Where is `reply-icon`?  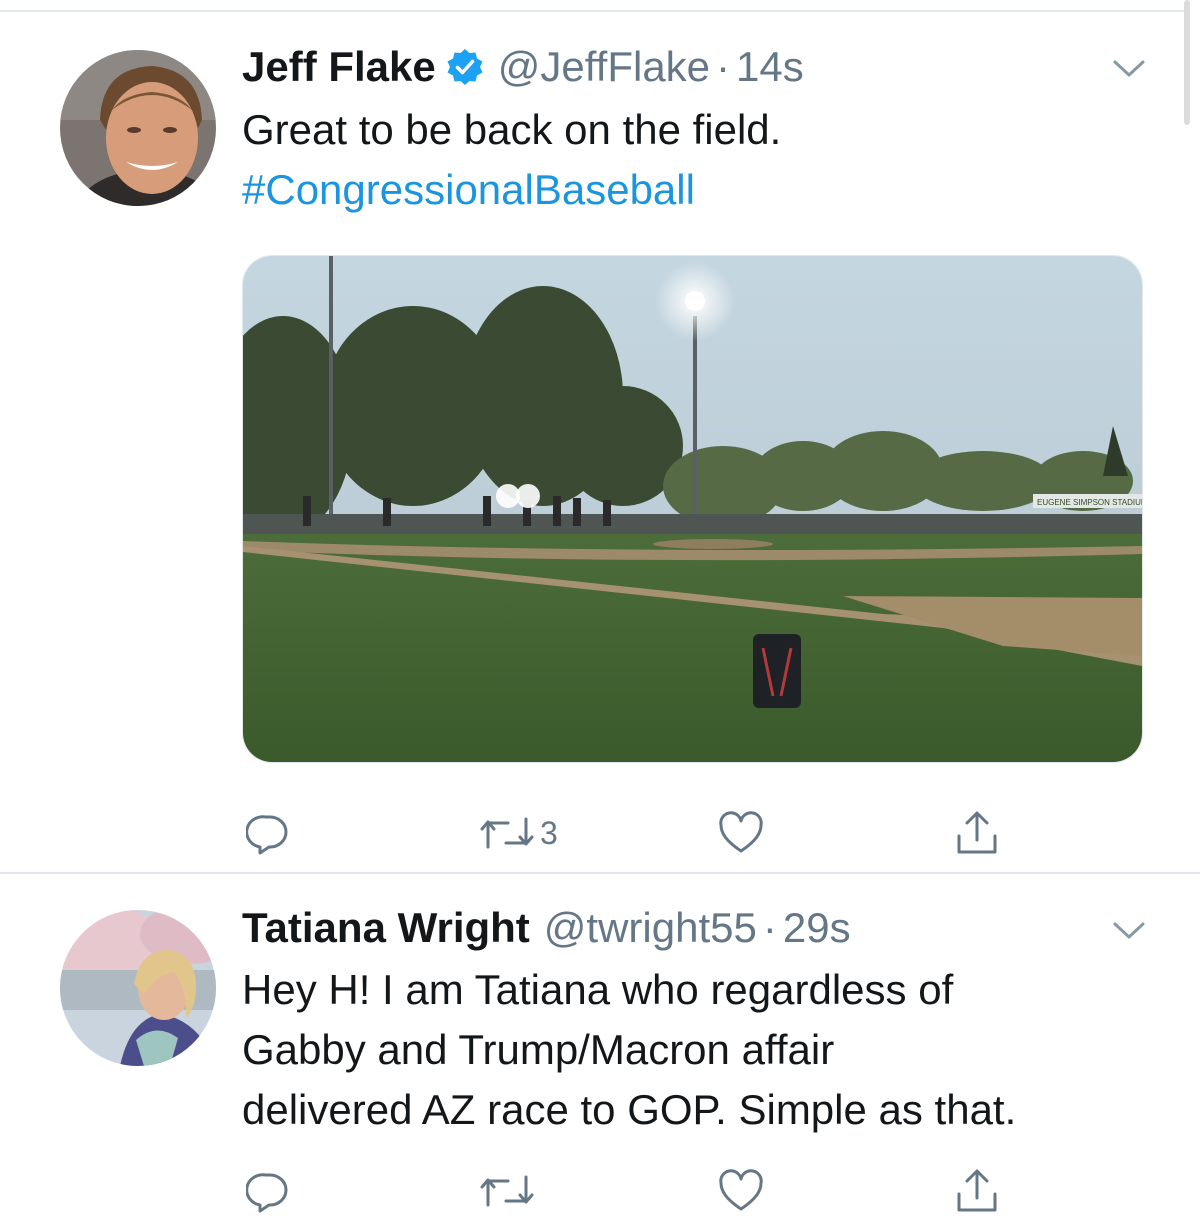 reply-icon is located at coordinates (268, 1191).